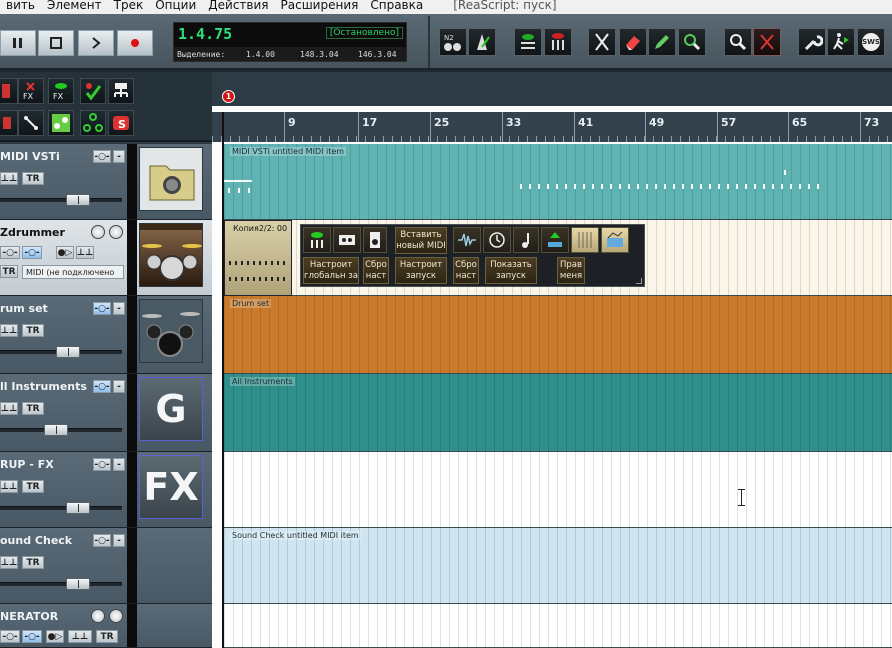  Describe the element at coordinates (692, 42) in the screenshot. I see `zoom-button` at that location.